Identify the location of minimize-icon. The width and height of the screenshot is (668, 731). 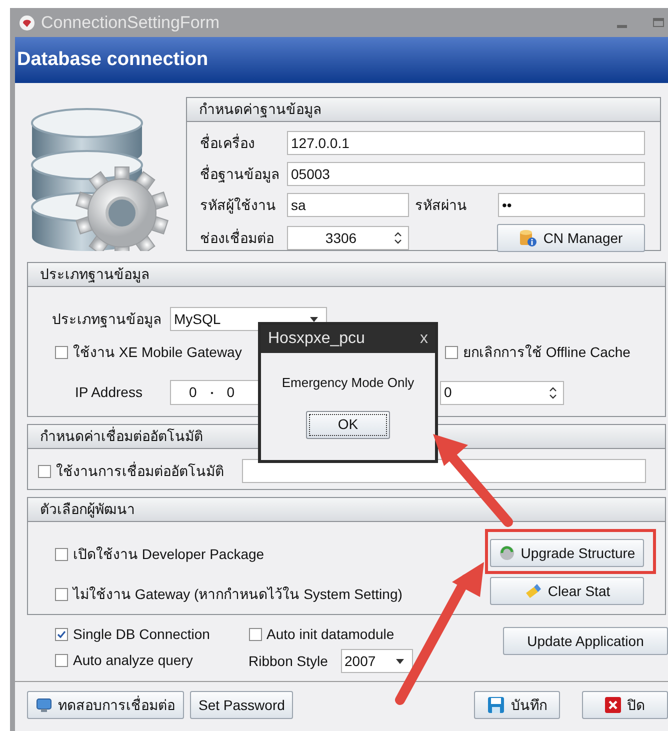
(622, 26).